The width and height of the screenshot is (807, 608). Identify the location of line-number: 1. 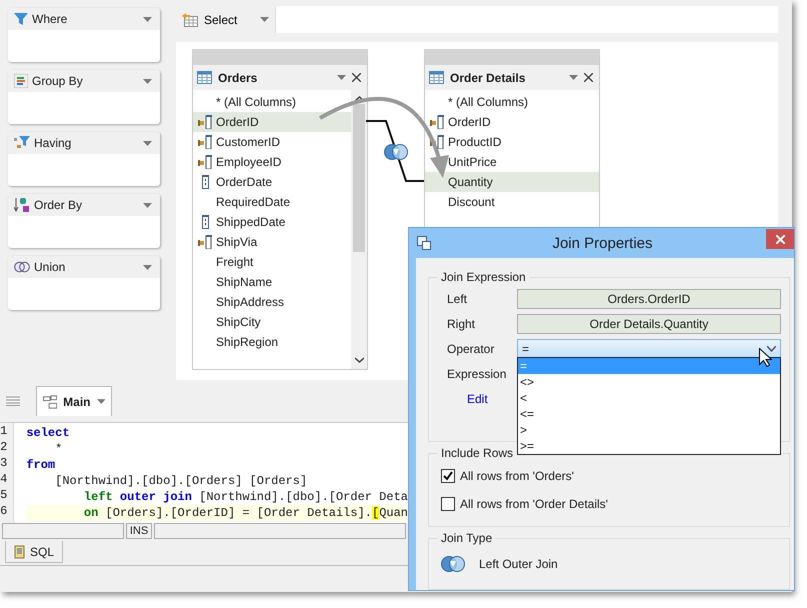
(4, 431).